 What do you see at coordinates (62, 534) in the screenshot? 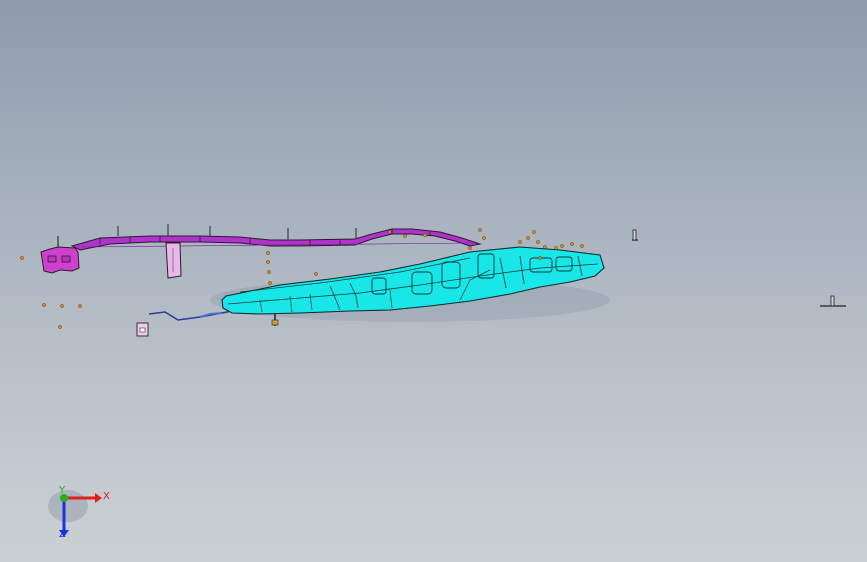
I see `z-axis-label: Z` at bounding box center [62, 534].